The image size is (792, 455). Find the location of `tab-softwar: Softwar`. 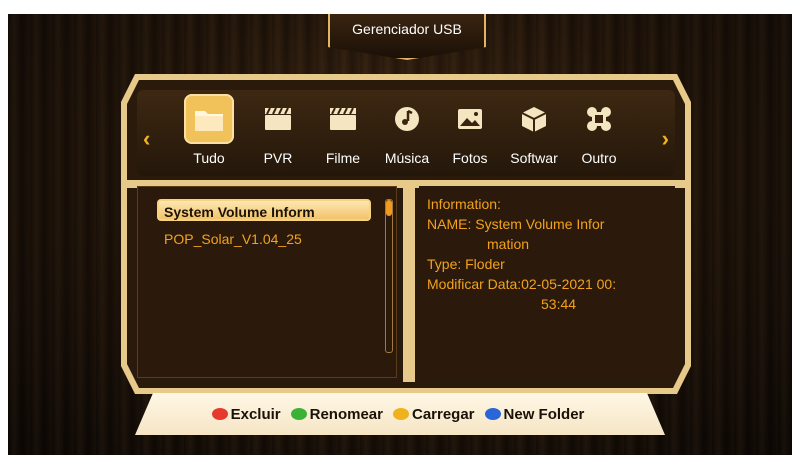

tab-softwar: Softwar is located at coordinates (534, 134).